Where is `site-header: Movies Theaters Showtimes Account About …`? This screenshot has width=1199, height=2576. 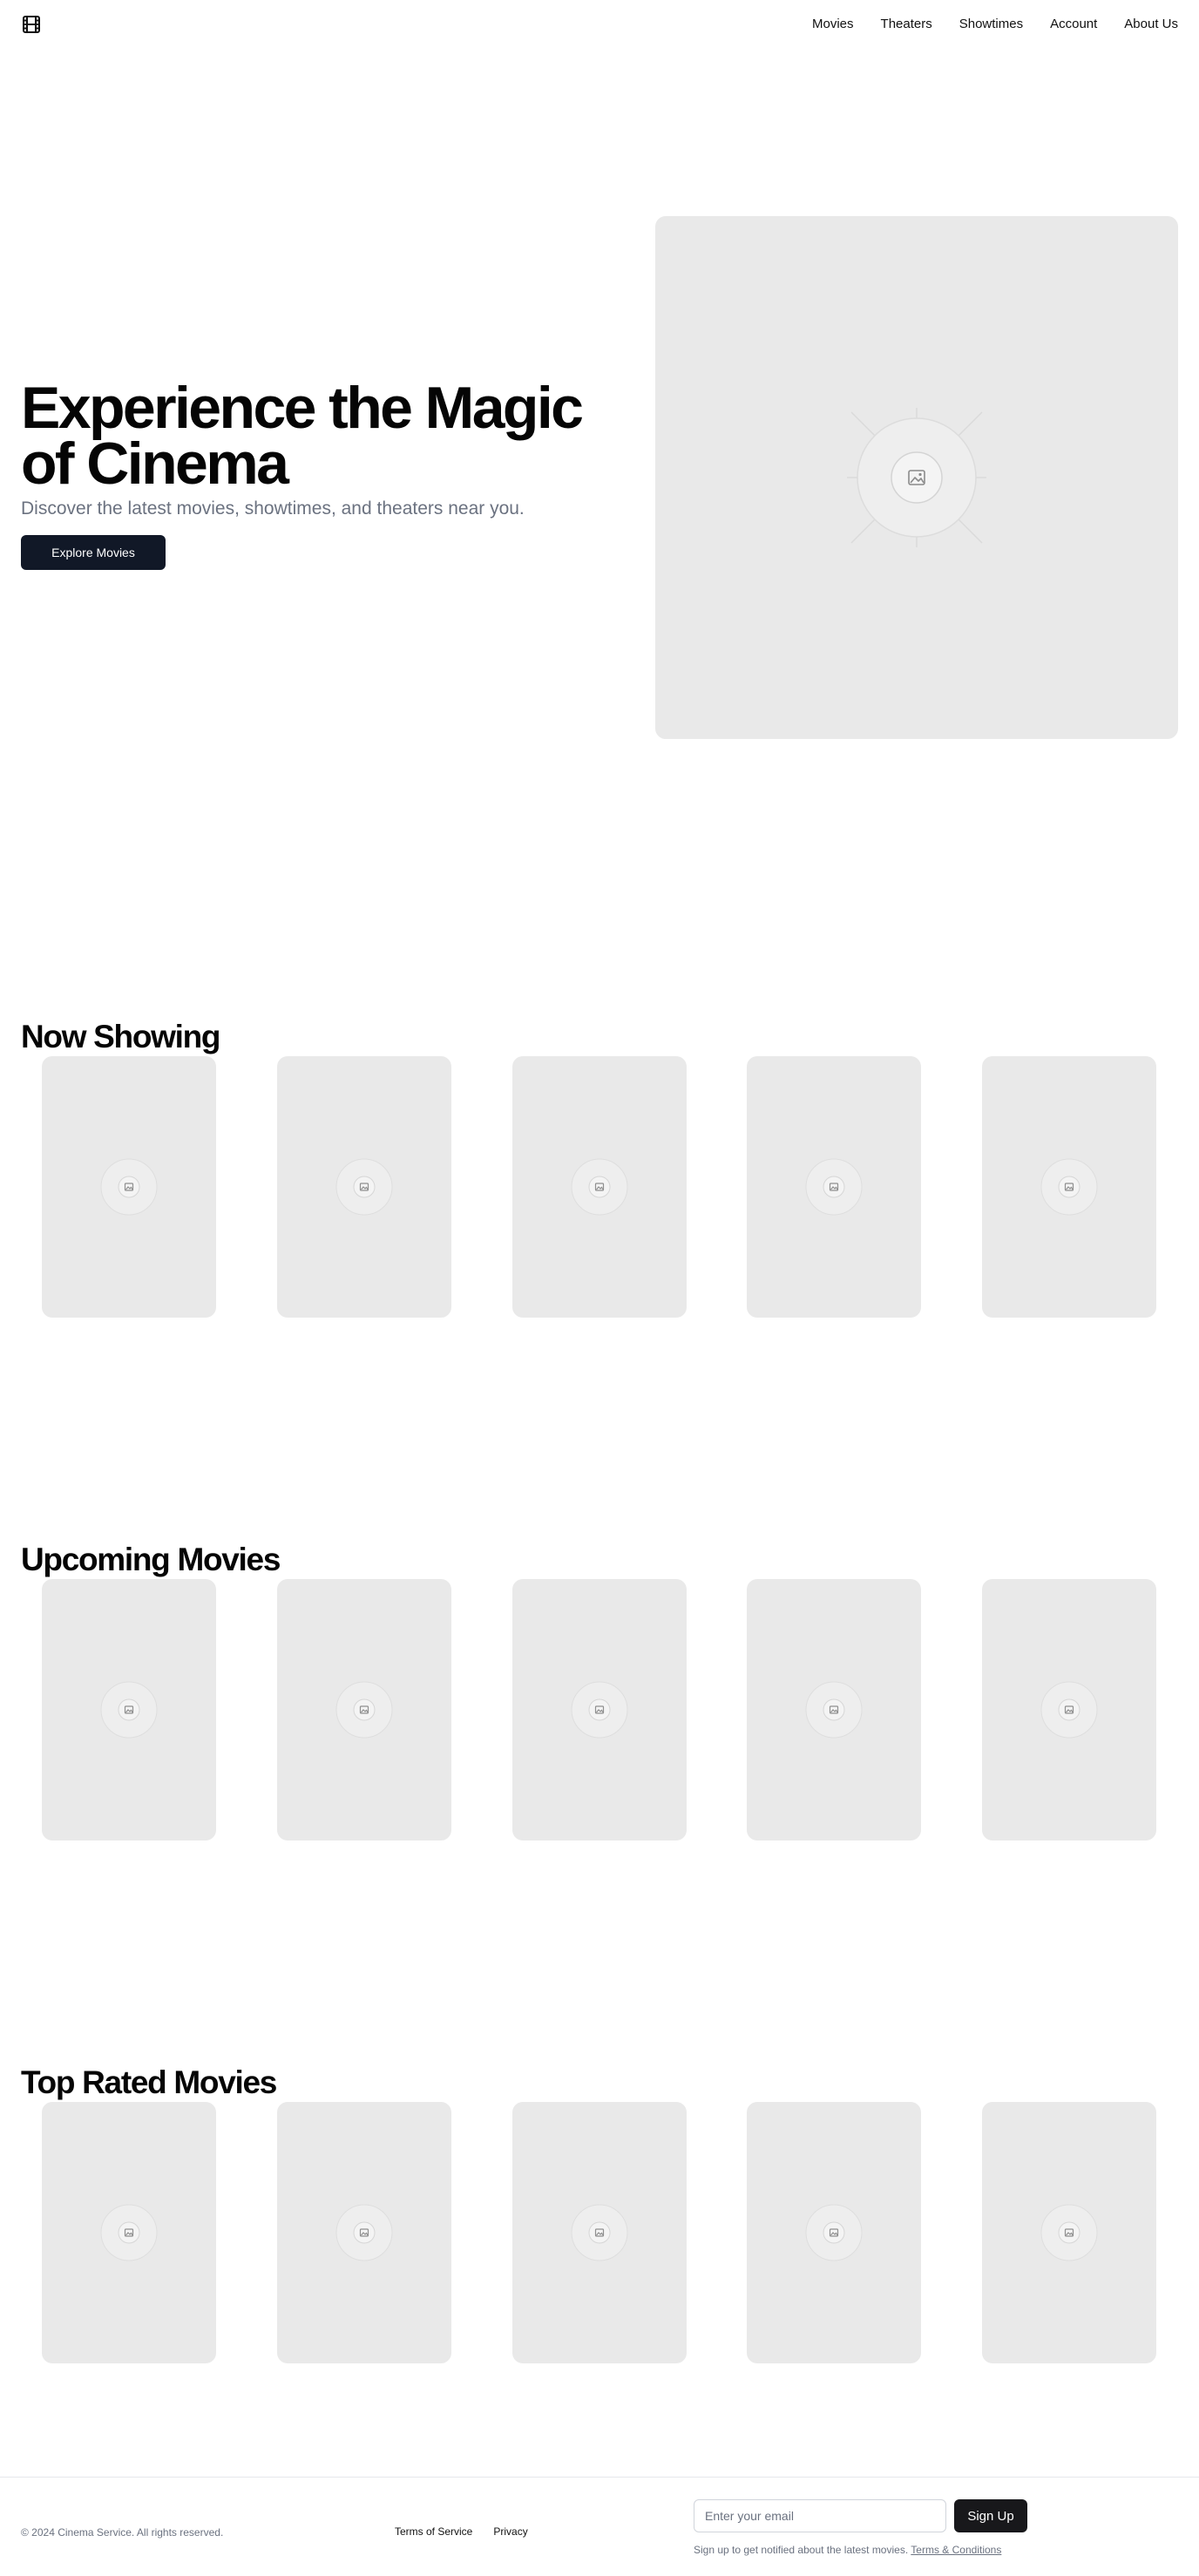 site-header: Movies Theaters Showtimes Account About … is located at coordinates (599, 24).